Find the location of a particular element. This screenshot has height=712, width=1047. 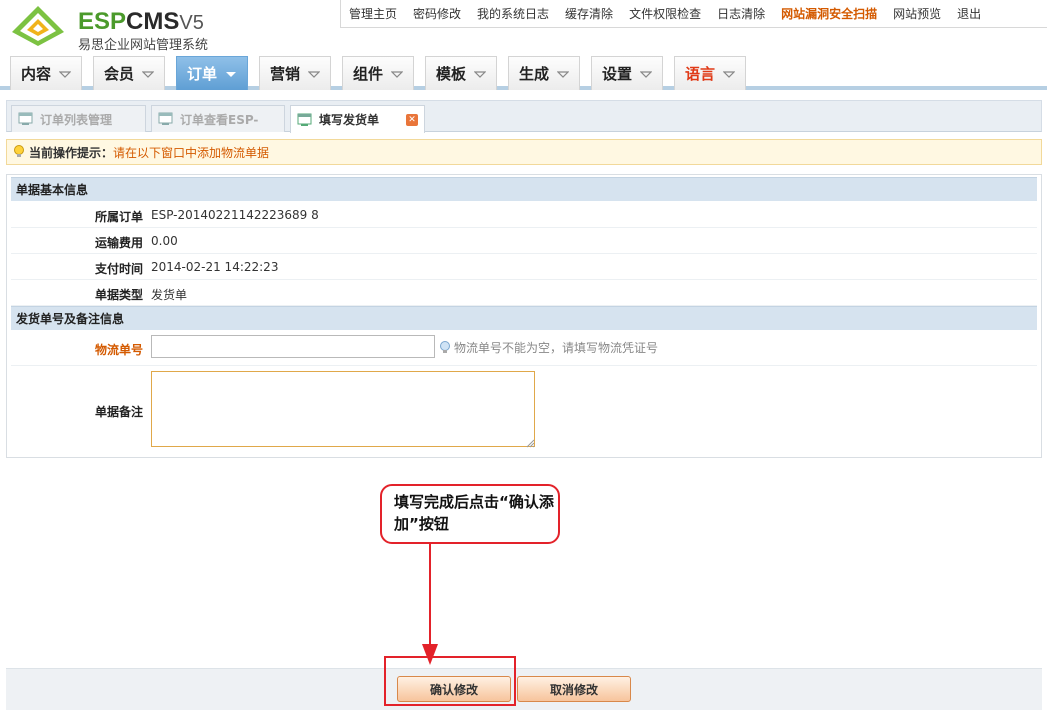

field-label: 支付时间 is located at coordinates (118, 269).